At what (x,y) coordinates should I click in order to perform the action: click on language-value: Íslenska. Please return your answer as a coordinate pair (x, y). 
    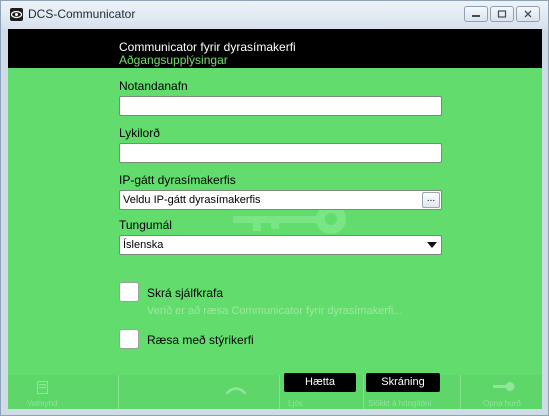
    Looking at the image, I should click on (143, 245).